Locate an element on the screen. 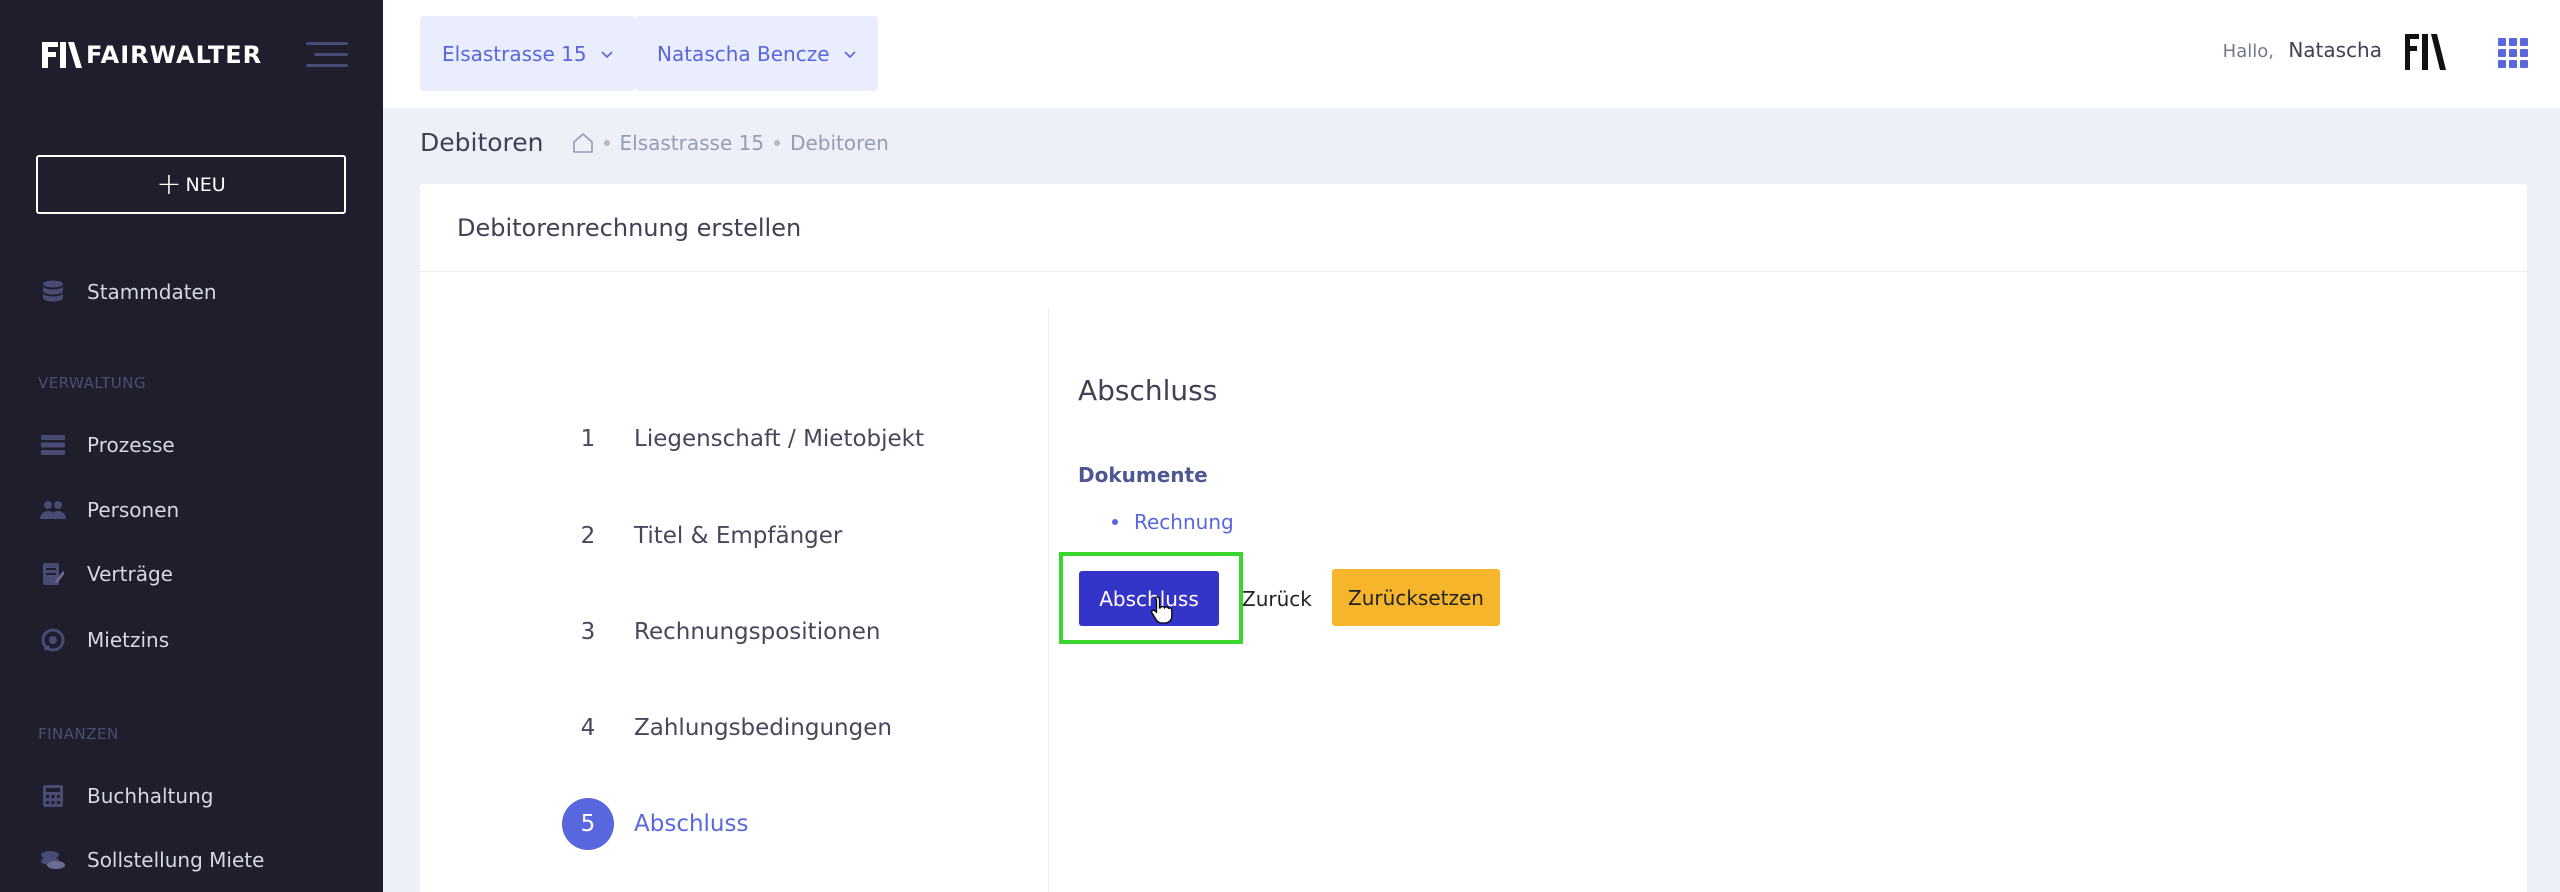  brand-name: FAIRWALTER is located at coordinates (174, 55).